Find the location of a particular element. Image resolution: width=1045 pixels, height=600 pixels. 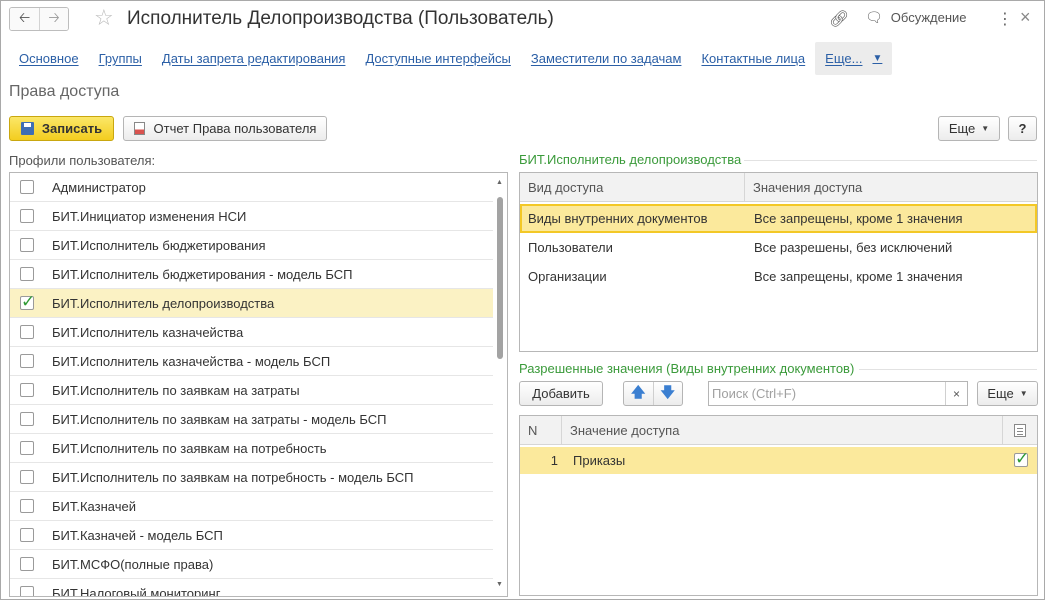

list-item: БИТ.Казначей - модель БСП is located at coordinates (252, 535).